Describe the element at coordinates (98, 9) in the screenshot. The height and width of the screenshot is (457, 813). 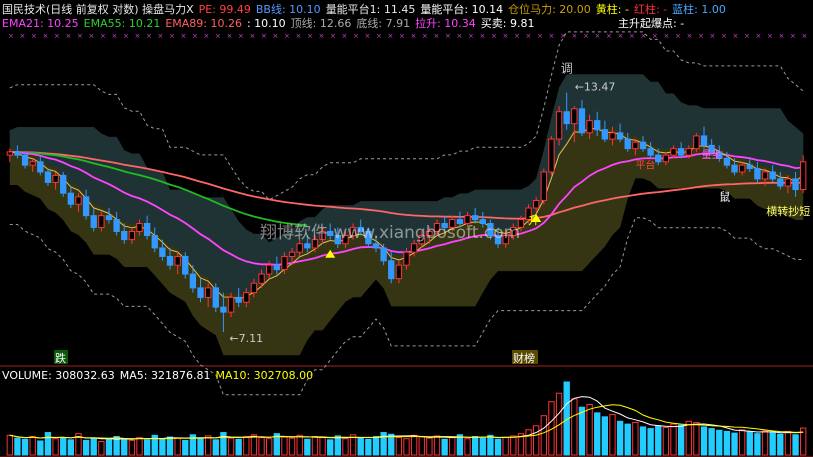
I see `indicator-value-0: 国民技术(日线 前复权 对数) 操盘马力X` at that location.